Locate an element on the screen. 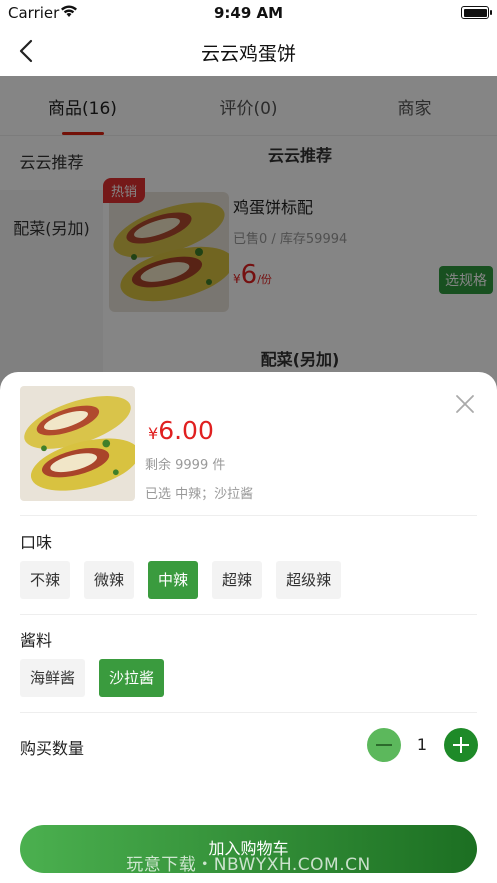  close-icon is located at coordinates (465, 404).